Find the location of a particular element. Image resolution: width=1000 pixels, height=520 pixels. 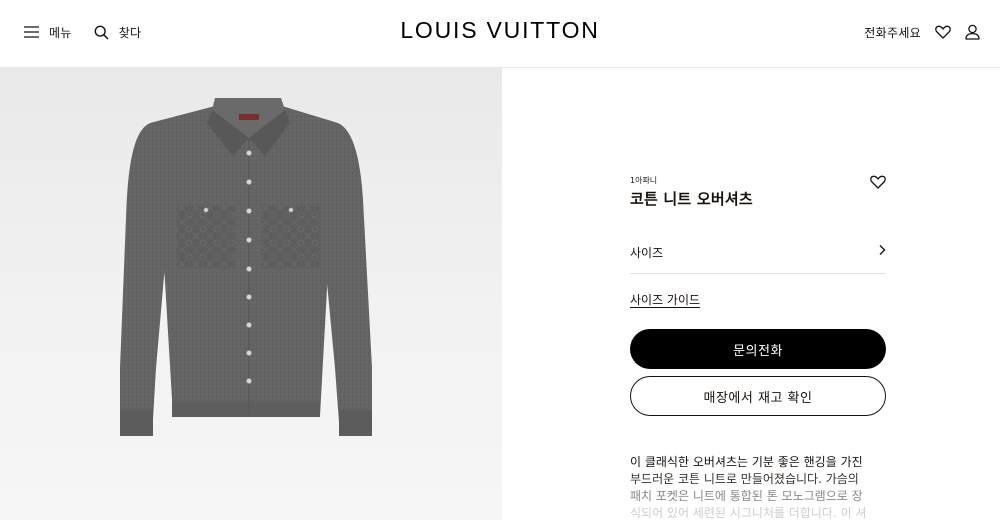

search-button: 찾다 is located at coordinates (118, 32).